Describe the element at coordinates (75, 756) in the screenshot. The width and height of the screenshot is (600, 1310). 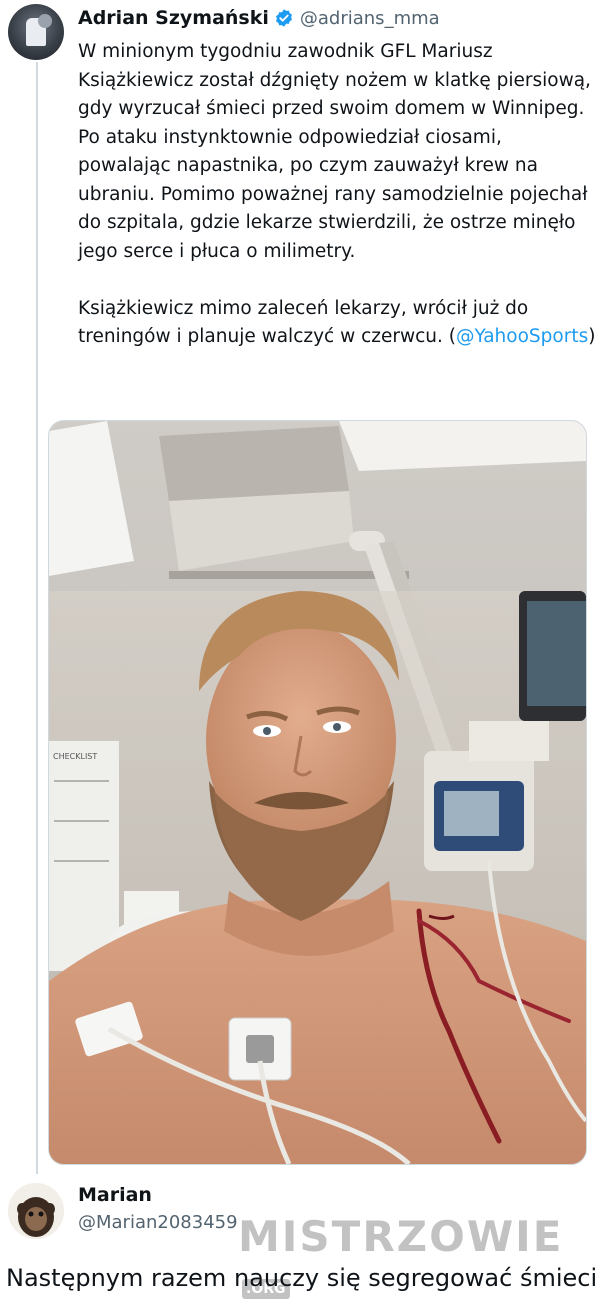
I see `wall-sign-text: CHECKLIST` at that location.